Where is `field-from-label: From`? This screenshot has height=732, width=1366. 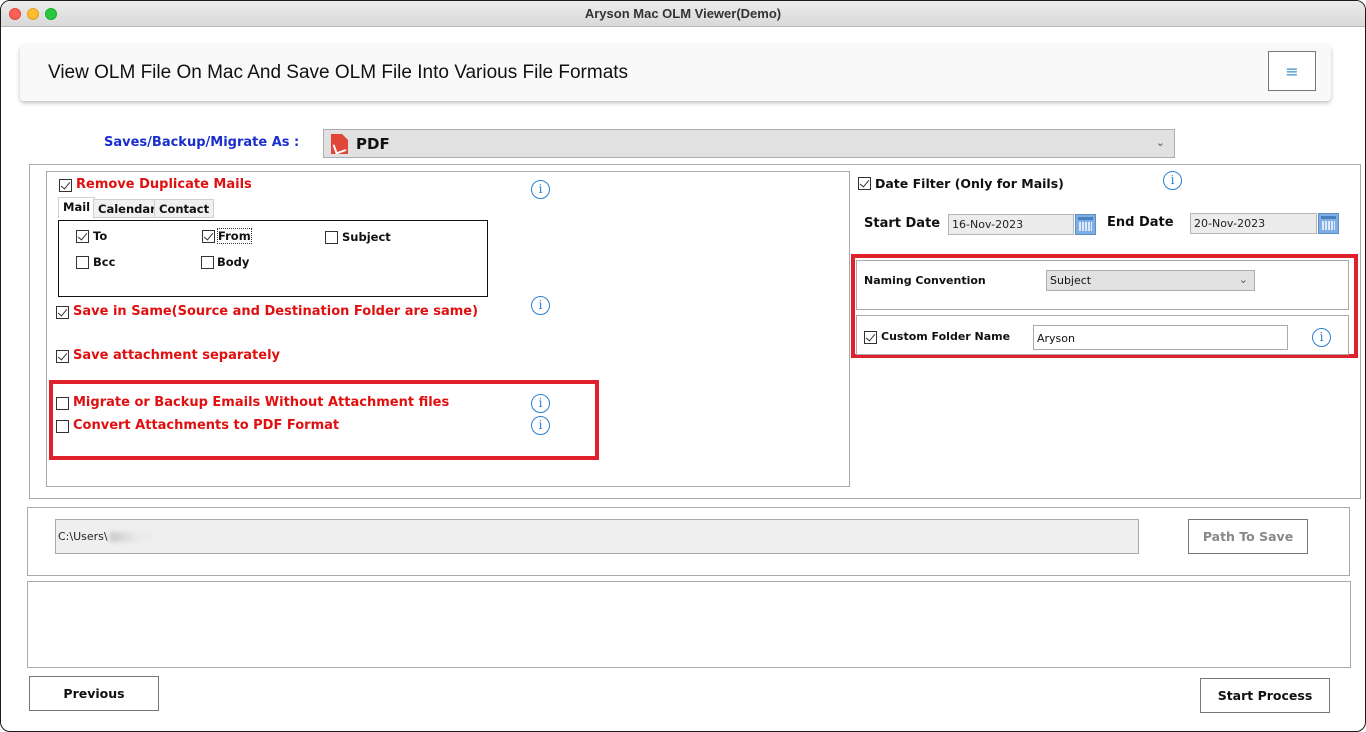
field-from-label: From is located at coordinates (234, 236).